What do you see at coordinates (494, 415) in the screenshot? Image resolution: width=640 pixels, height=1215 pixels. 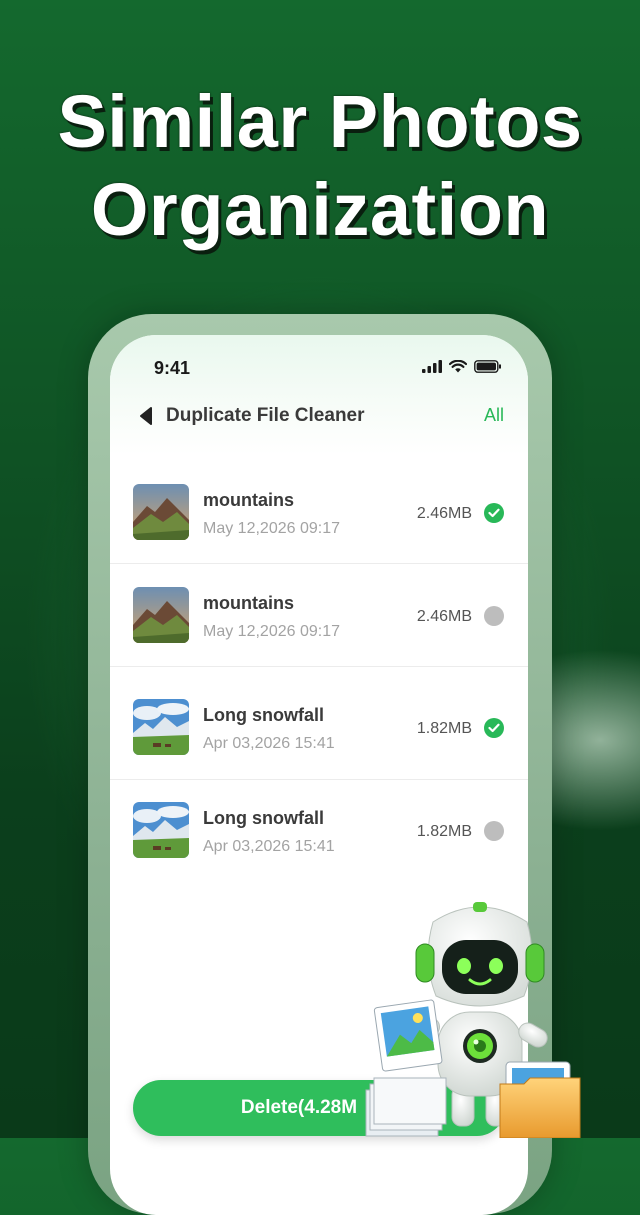 I see `select-all-button: All` at bounding box center [494, 415].